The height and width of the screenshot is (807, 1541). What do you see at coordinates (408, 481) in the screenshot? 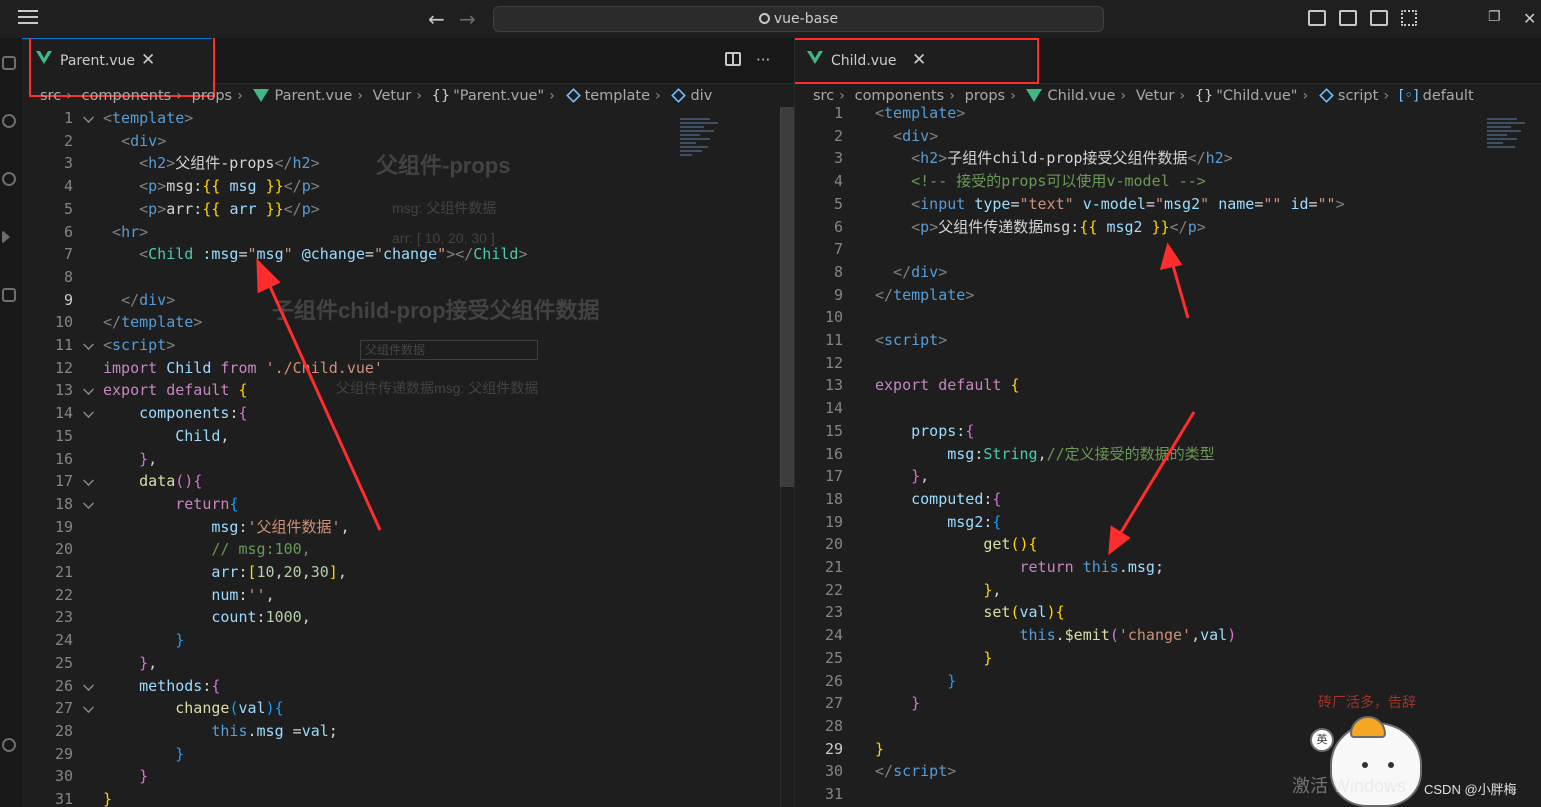
I see `code-line: 17 data(){` at bounding box center [408, 481].